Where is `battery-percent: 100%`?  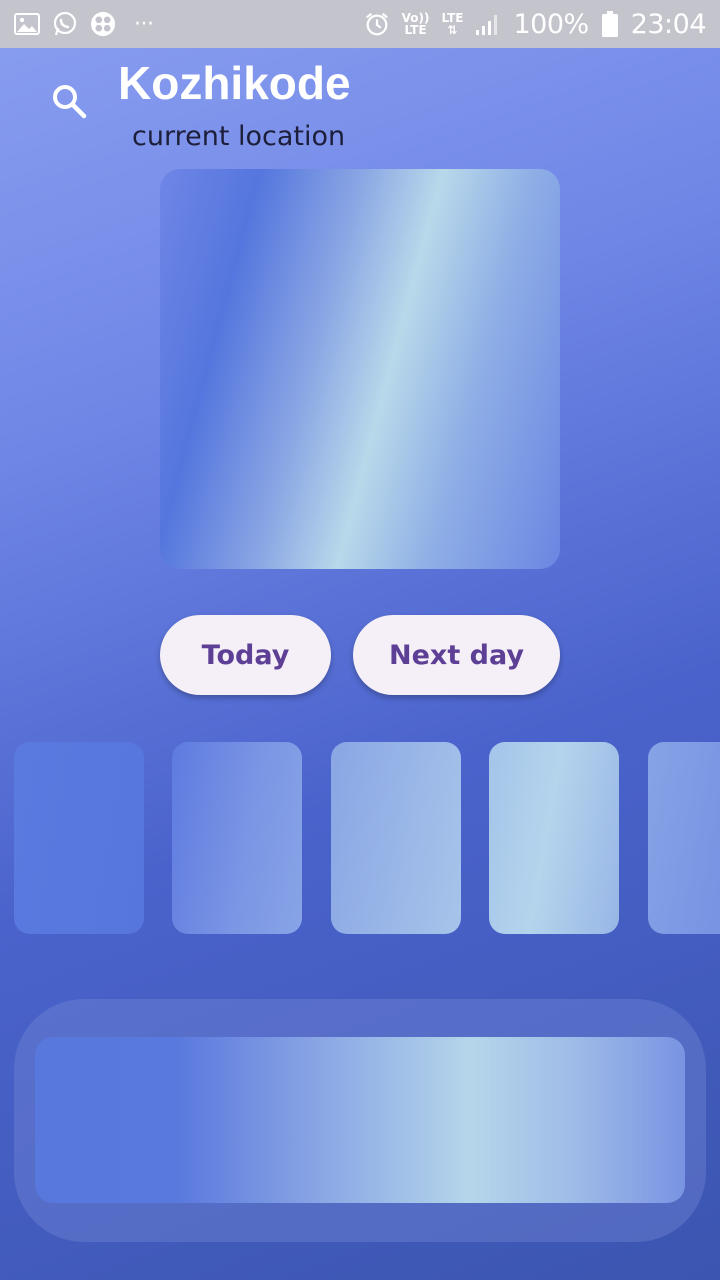 battery-percent: 100% is located at coordinates (551, 24).